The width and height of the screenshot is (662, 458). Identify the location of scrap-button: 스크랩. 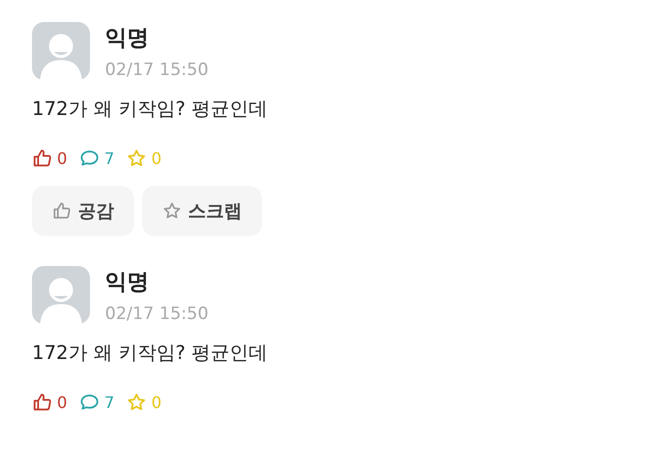
(202, 211).